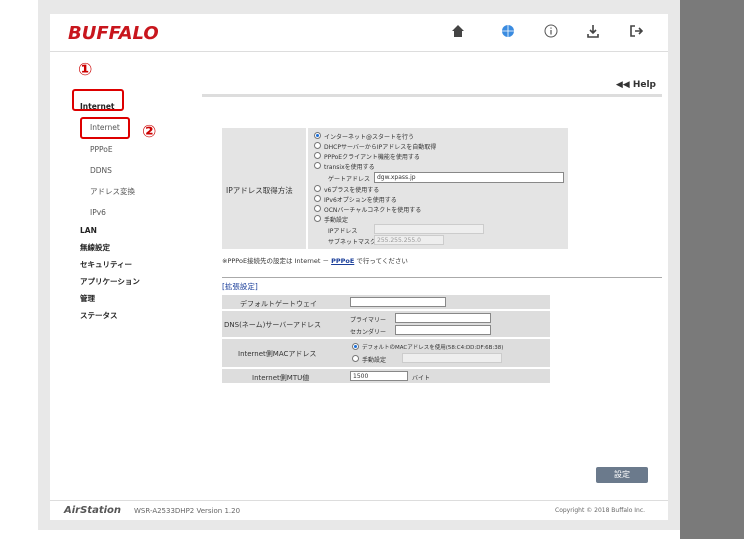  Describe the element at coordinates (380, 147) in the screenshot. I see `option-label: DHCPサーバーからIPアドレスを自動取得` at that location.